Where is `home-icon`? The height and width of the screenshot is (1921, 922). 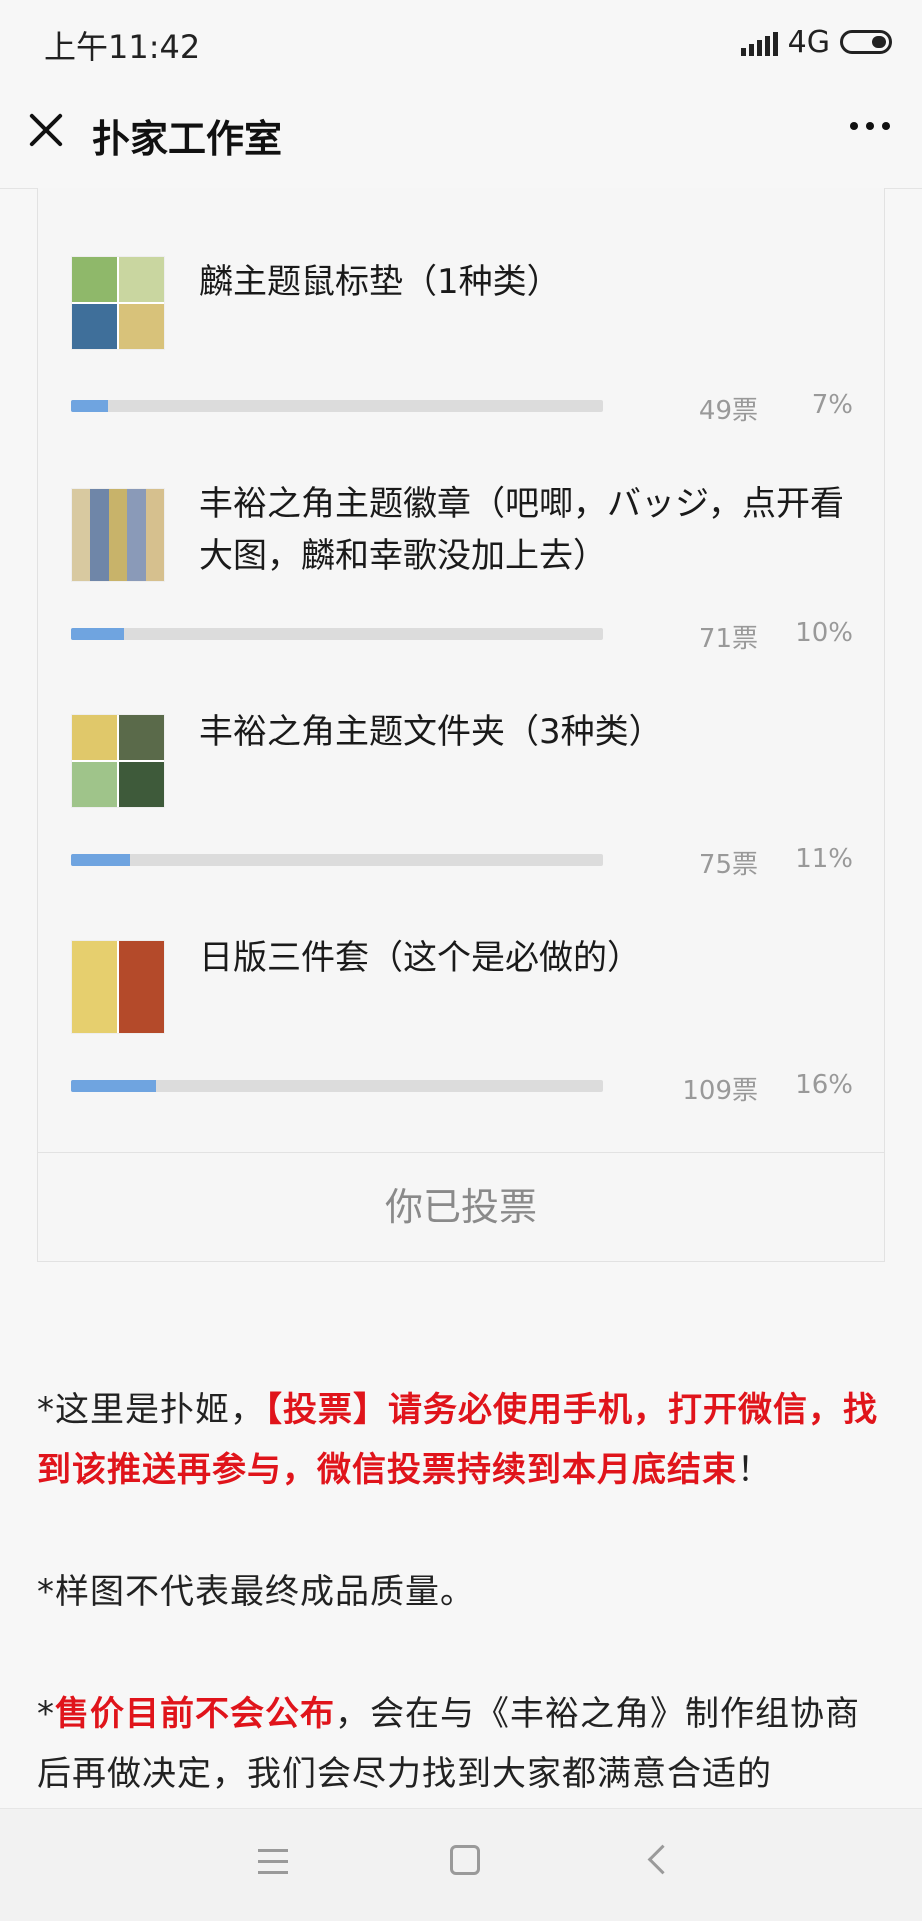
home-icon is located at coordinates (465, 1860).